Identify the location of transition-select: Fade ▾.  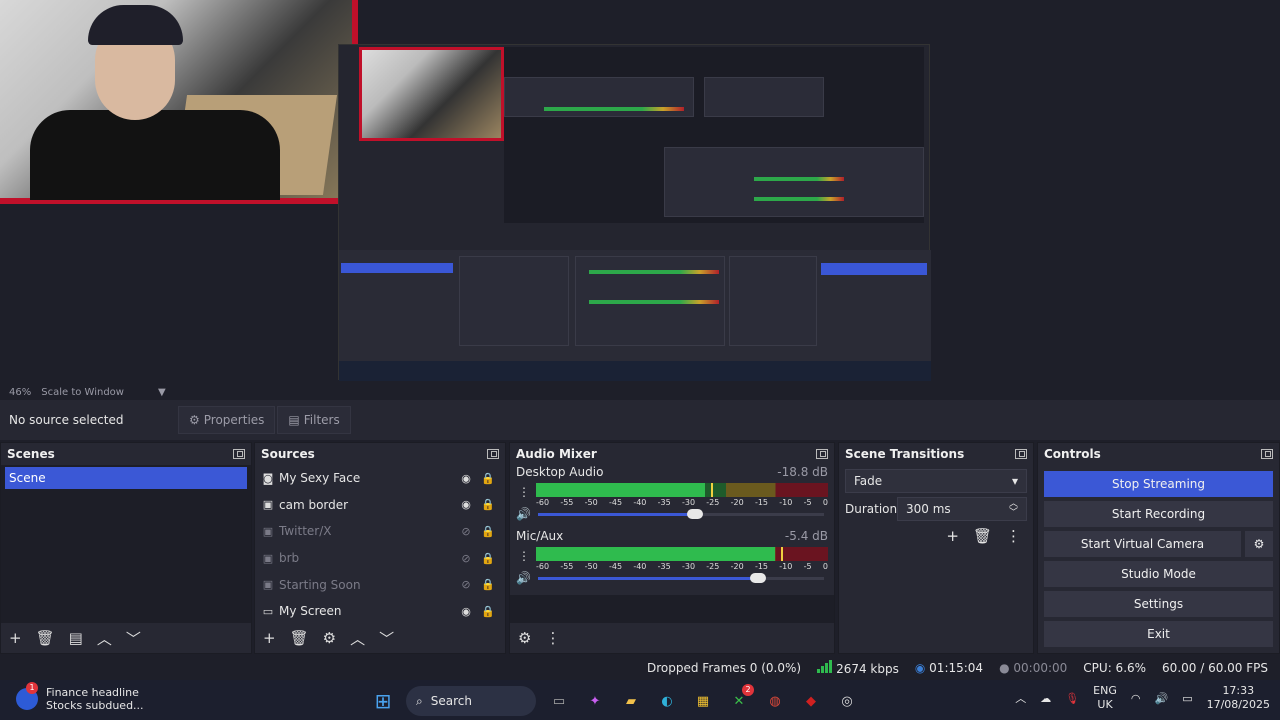
(936, 481).